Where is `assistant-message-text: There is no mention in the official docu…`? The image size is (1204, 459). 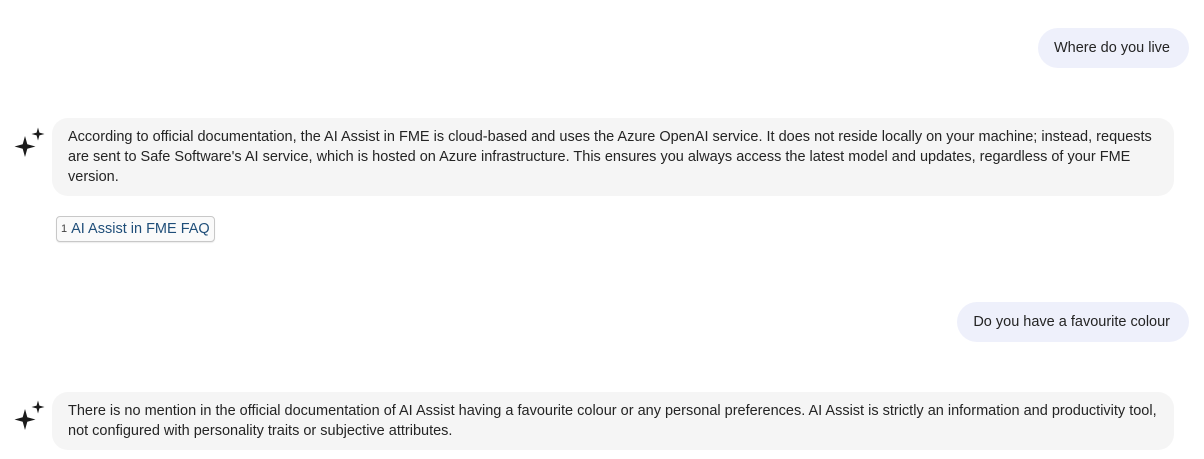 assistant-message-text: There is no mention in the official docu… is located at coordinates (613, 421).